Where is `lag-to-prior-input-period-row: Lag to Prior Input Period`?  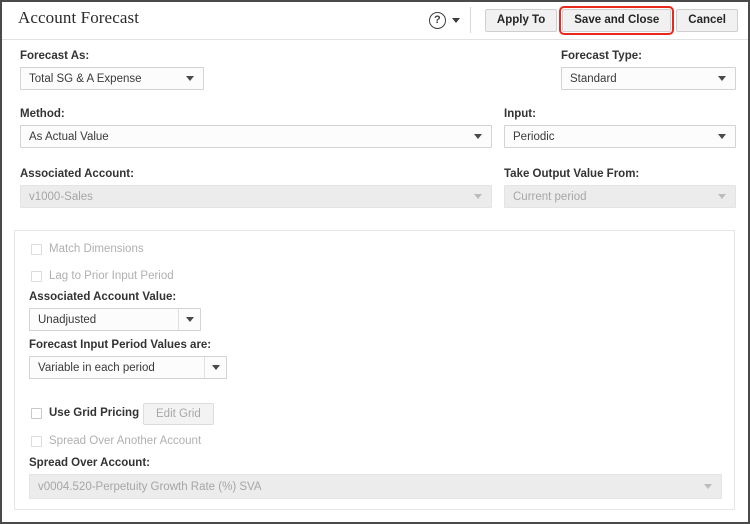 lag-to-prior-input-period-row: Lag to Prior Input Period is located at coordinates (102, 276).